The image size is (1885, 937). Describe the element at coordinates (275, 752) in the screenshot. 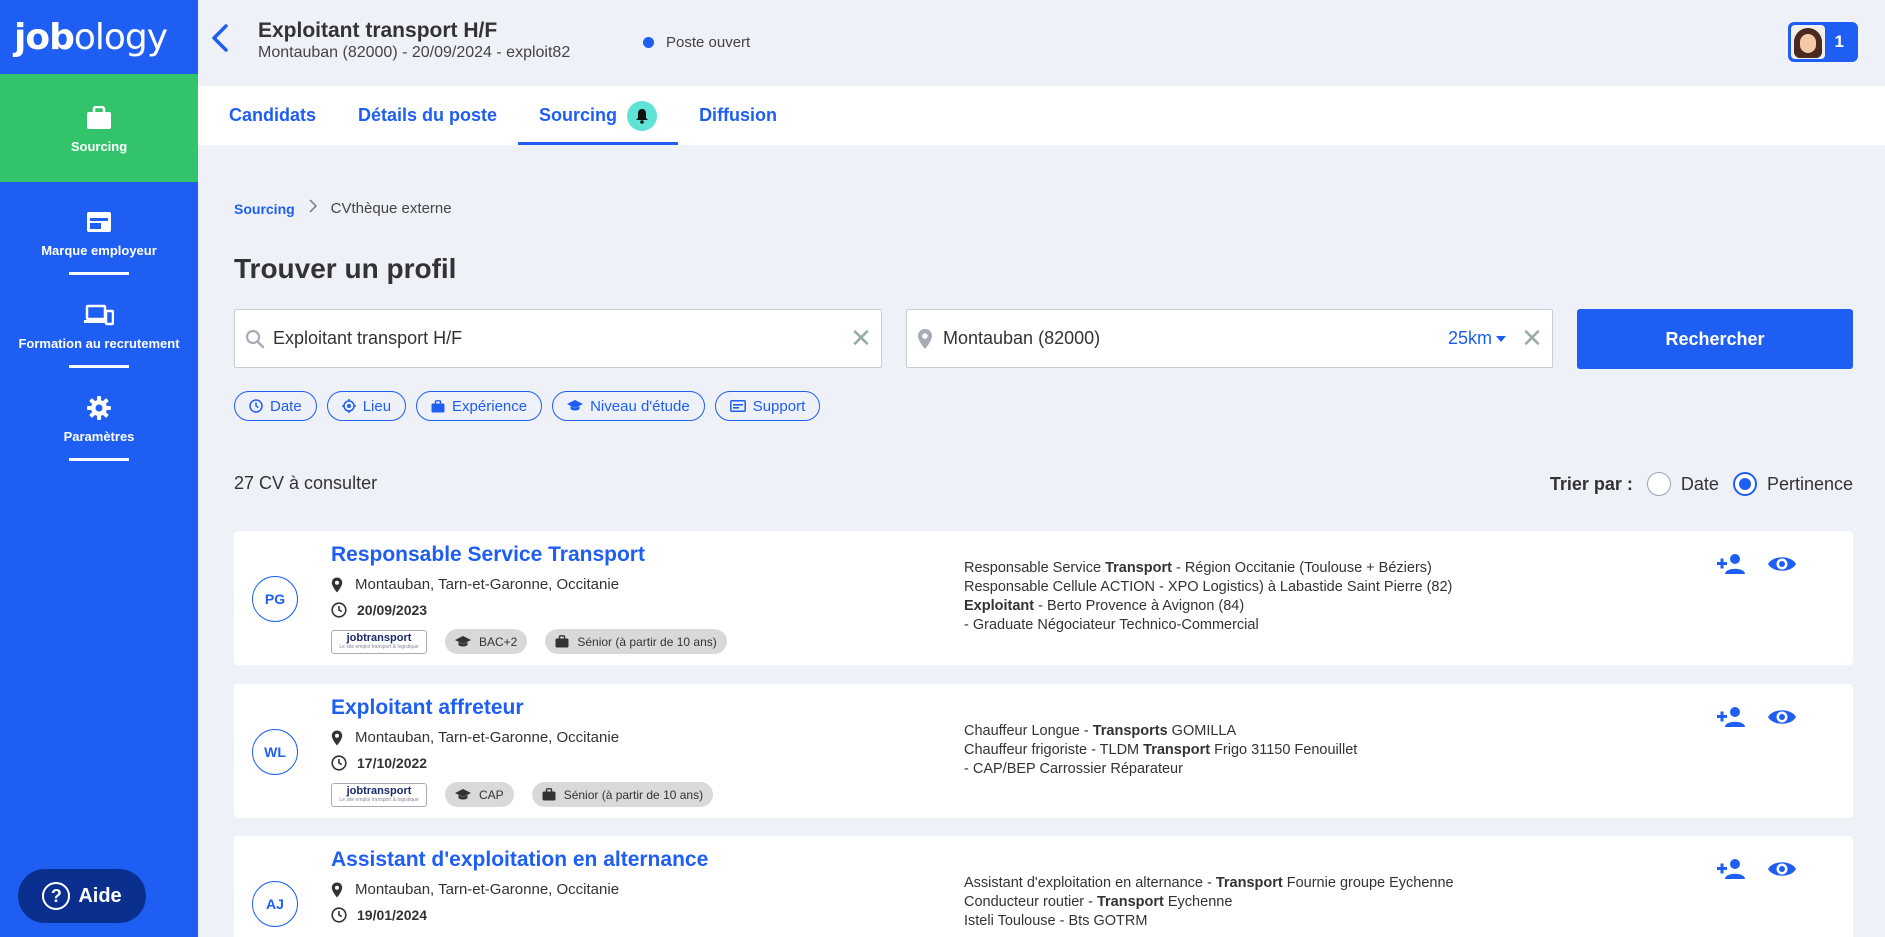

I see `candidate-initials: WL` at that location.